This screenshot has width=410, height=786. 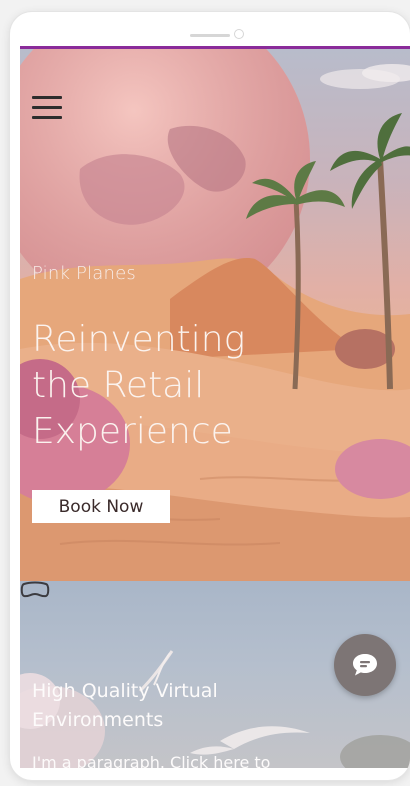 What do you see at coordinates (139, 339) in the screenshot?
I see `headline-line: Reinventing` at bounding box center [139, 339].